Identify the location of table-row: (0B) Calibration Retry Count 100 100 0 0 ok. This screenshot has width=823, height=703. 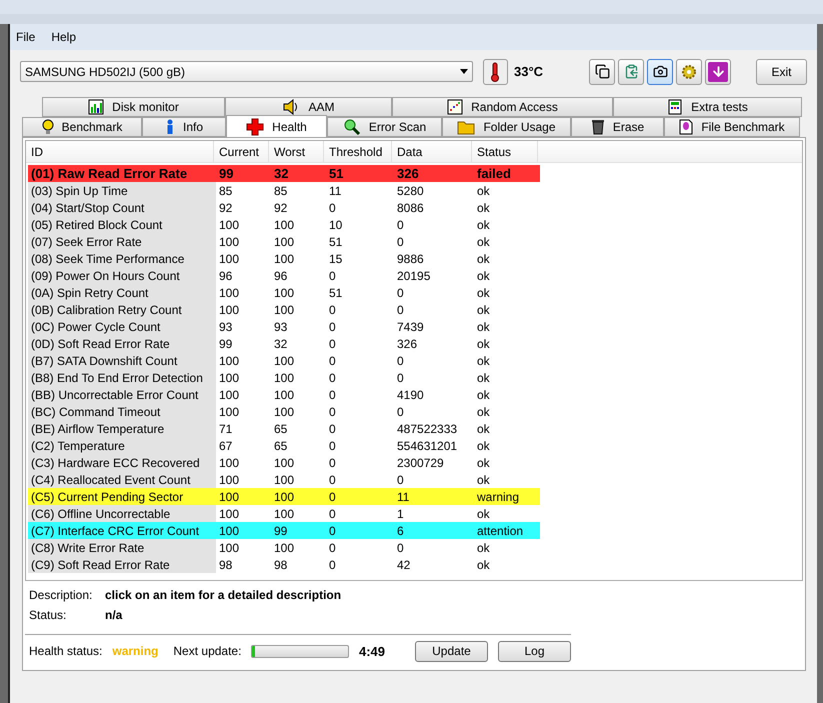
(284, 309).